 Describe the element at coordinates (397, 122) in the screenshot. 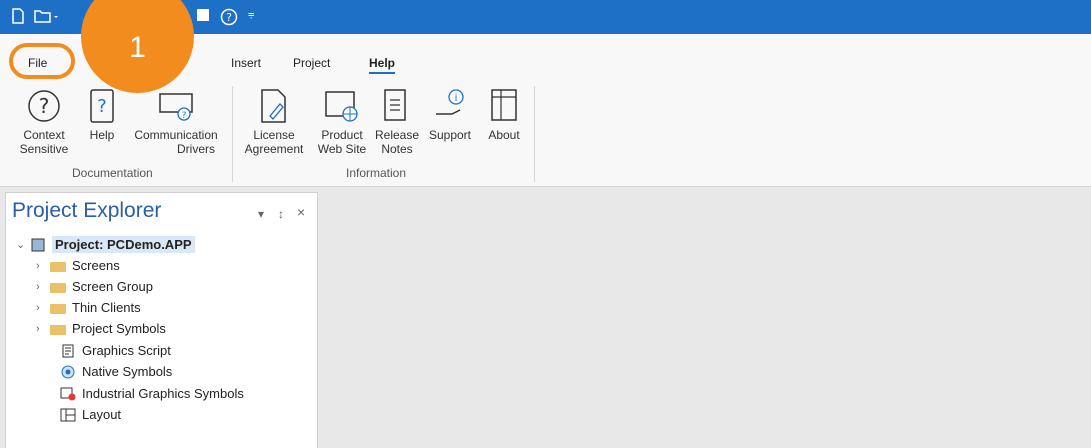

I see `release-notes-button: Release Notes` at that location.